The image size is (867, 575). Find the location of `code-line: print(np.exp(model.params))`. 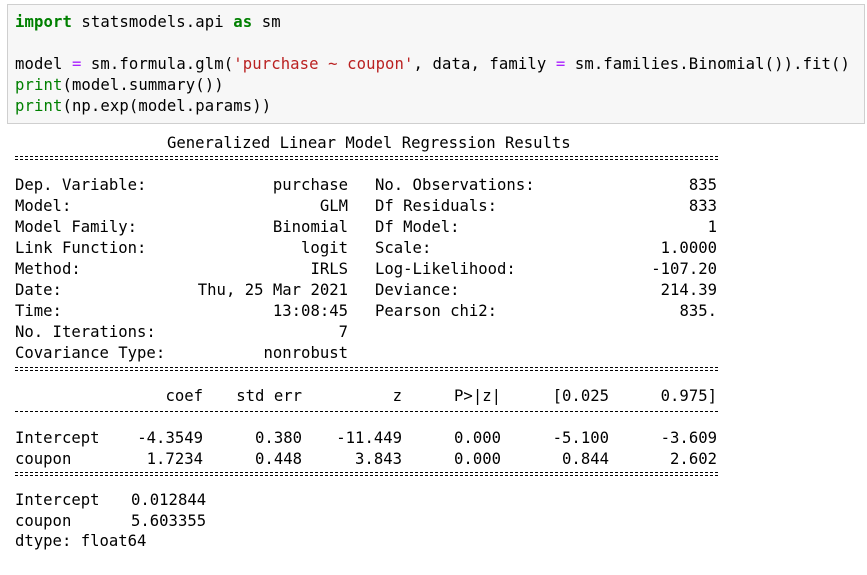

code-line: print(np.exp(model.params)) is located at coordinates (143, 106).